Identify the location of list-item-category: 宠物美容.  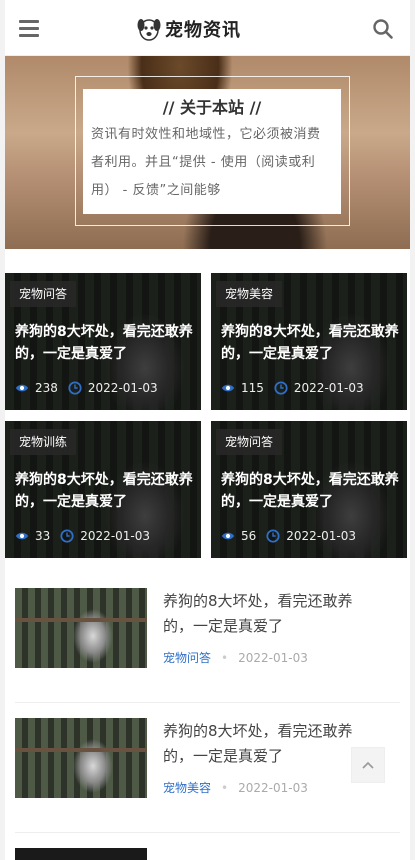
(187, 787).